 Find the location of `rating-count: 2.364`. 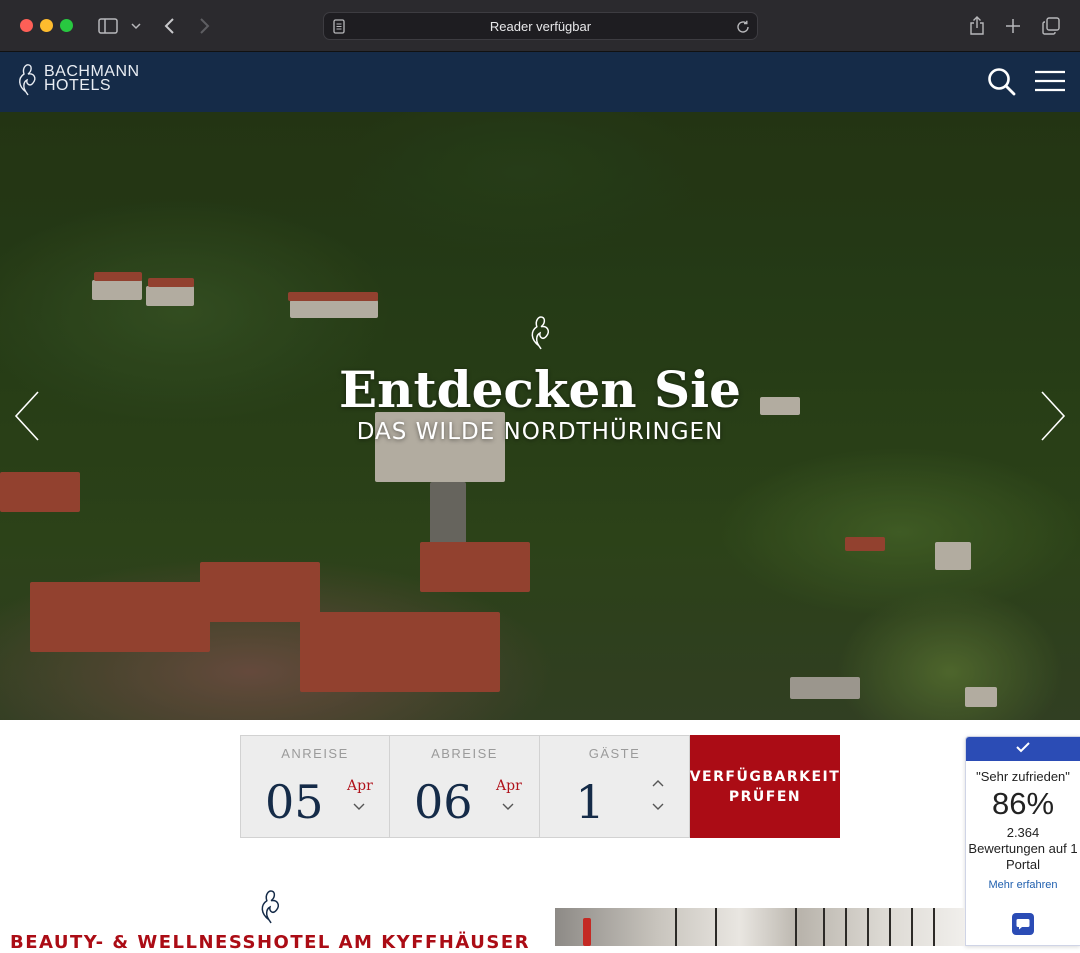

rating-count: 2.364 is located at coordinates (1023, 832).